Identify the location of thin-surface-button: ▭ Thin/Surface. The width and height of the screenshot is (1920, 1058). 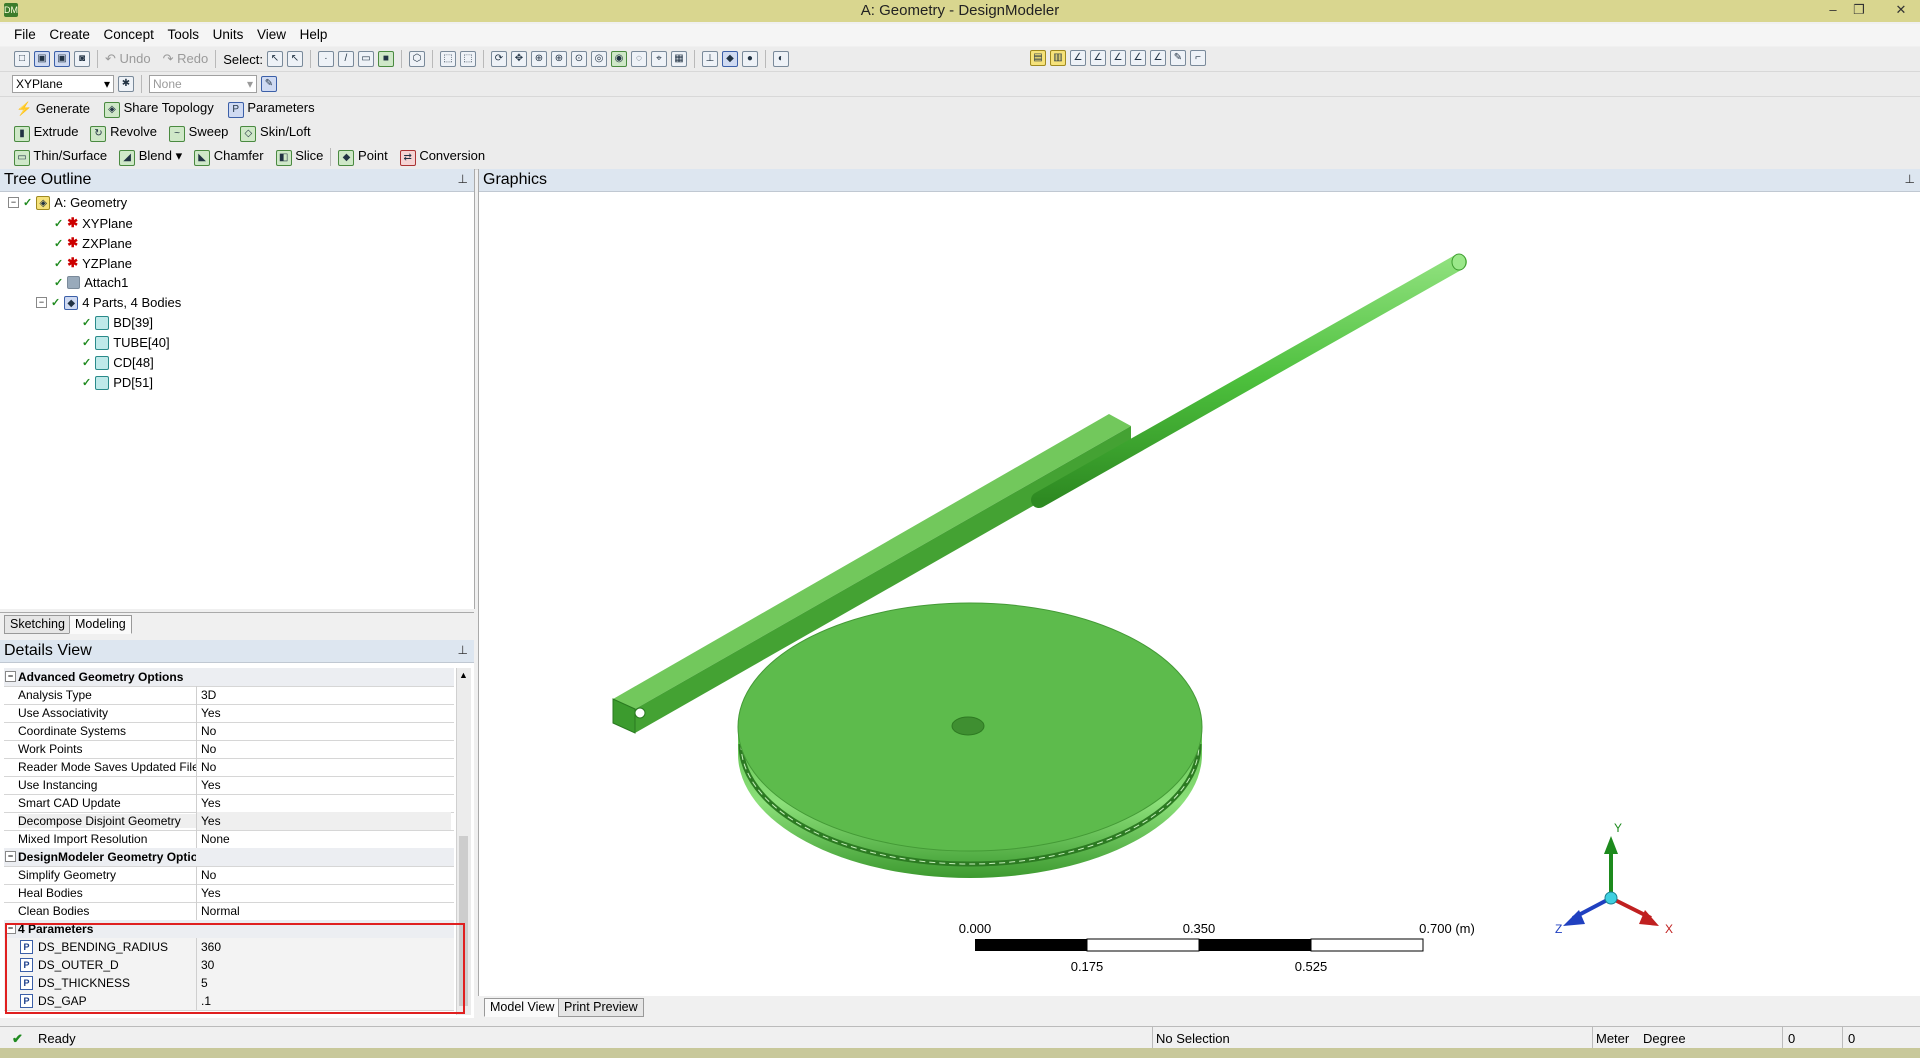
(60, 157).